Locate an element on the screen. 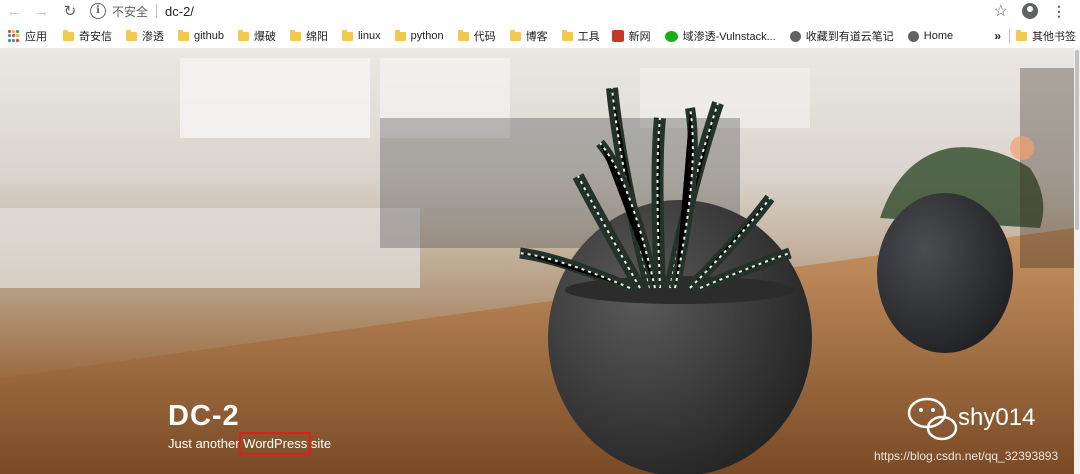 This screenshot has height=474, width=1080. forward-button: → is located at coordinates (42, 11).